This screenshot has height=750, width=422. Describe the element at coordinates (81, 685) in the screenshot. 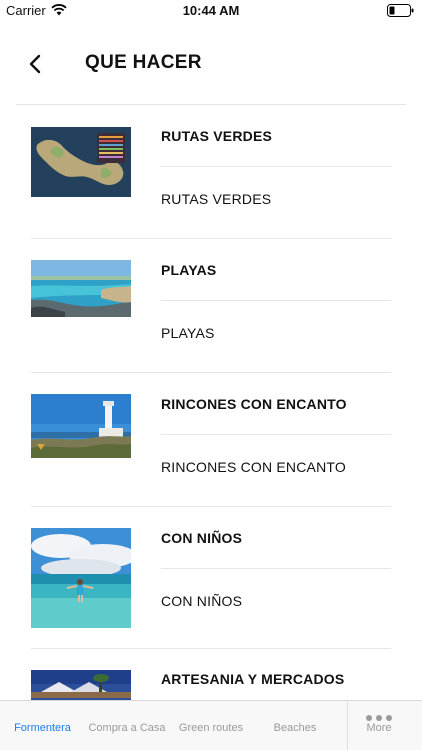

I see `market-thumbnail` at that location.